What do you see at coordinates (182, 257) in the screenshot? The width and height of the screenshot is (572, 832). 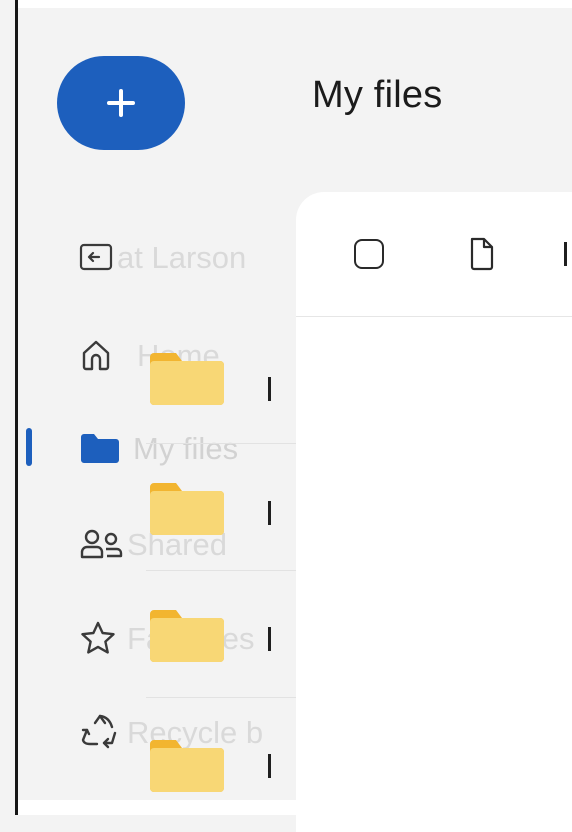 I see `sidebar-item-label: at Larson` at bounding box center [182, 257].